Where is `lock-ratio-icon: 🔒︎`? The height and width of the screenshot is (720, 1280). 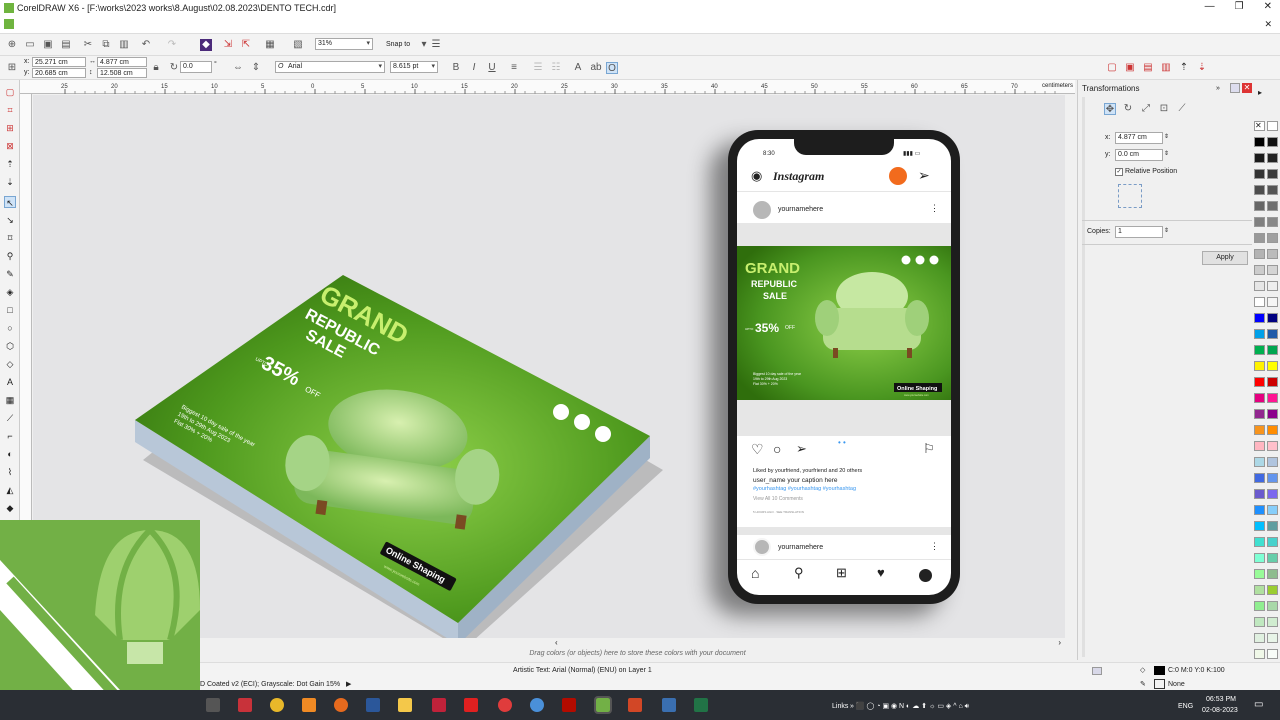
lock-ratio-icon: 🔒︎ is located at coordinates (156, 68).